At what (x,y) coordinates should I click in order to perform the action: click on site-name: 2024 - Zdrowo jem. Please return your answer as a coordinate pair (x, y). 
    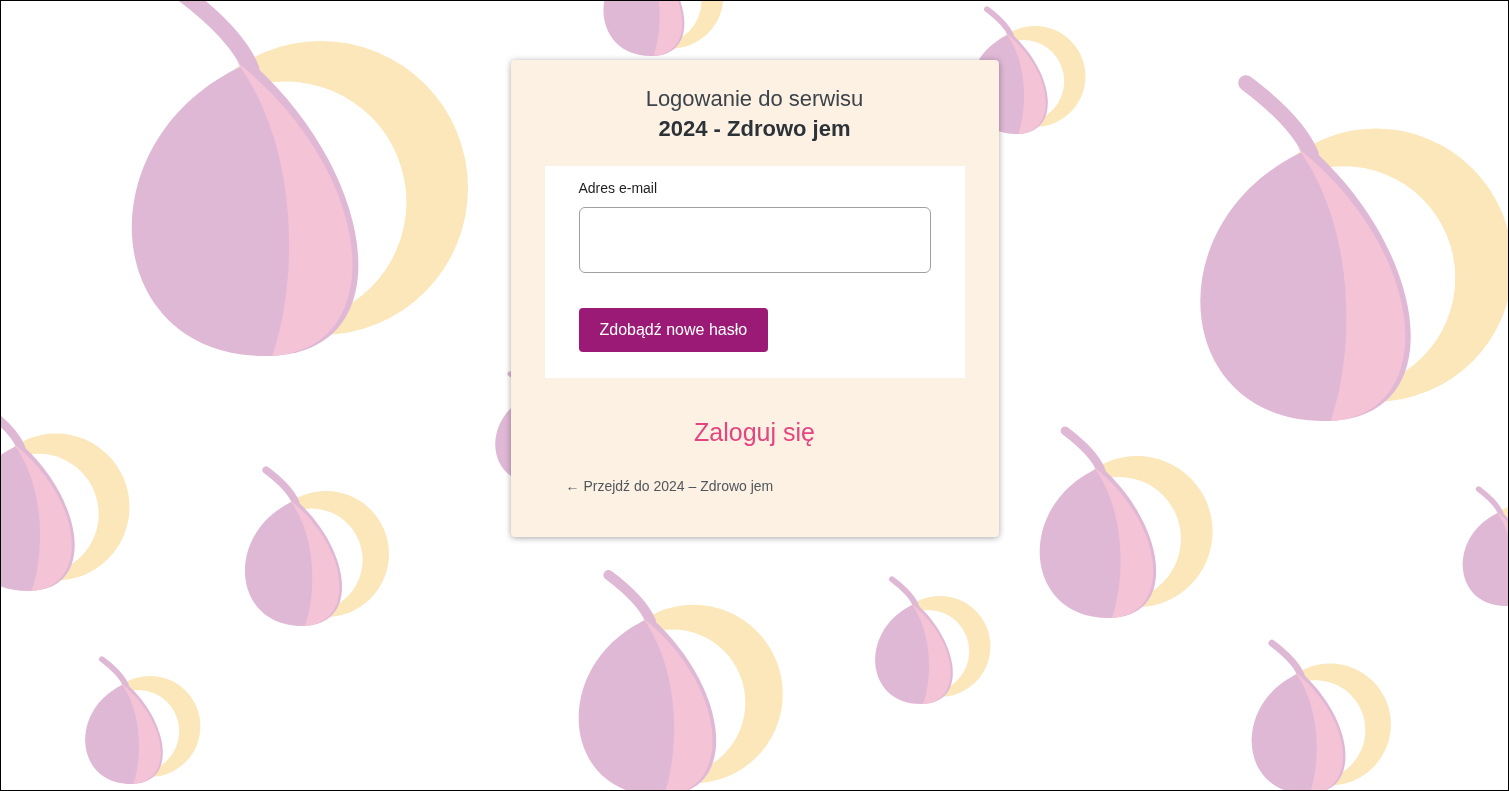
    Looking at the image, I should click on (754, 129).